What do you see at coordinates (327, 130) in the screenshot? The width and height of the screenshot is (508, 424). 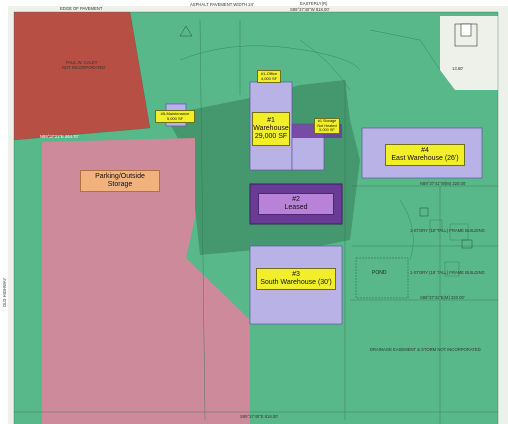 I see `storage-1-line3: 5,000 SF` at bounding box center [327, 130].